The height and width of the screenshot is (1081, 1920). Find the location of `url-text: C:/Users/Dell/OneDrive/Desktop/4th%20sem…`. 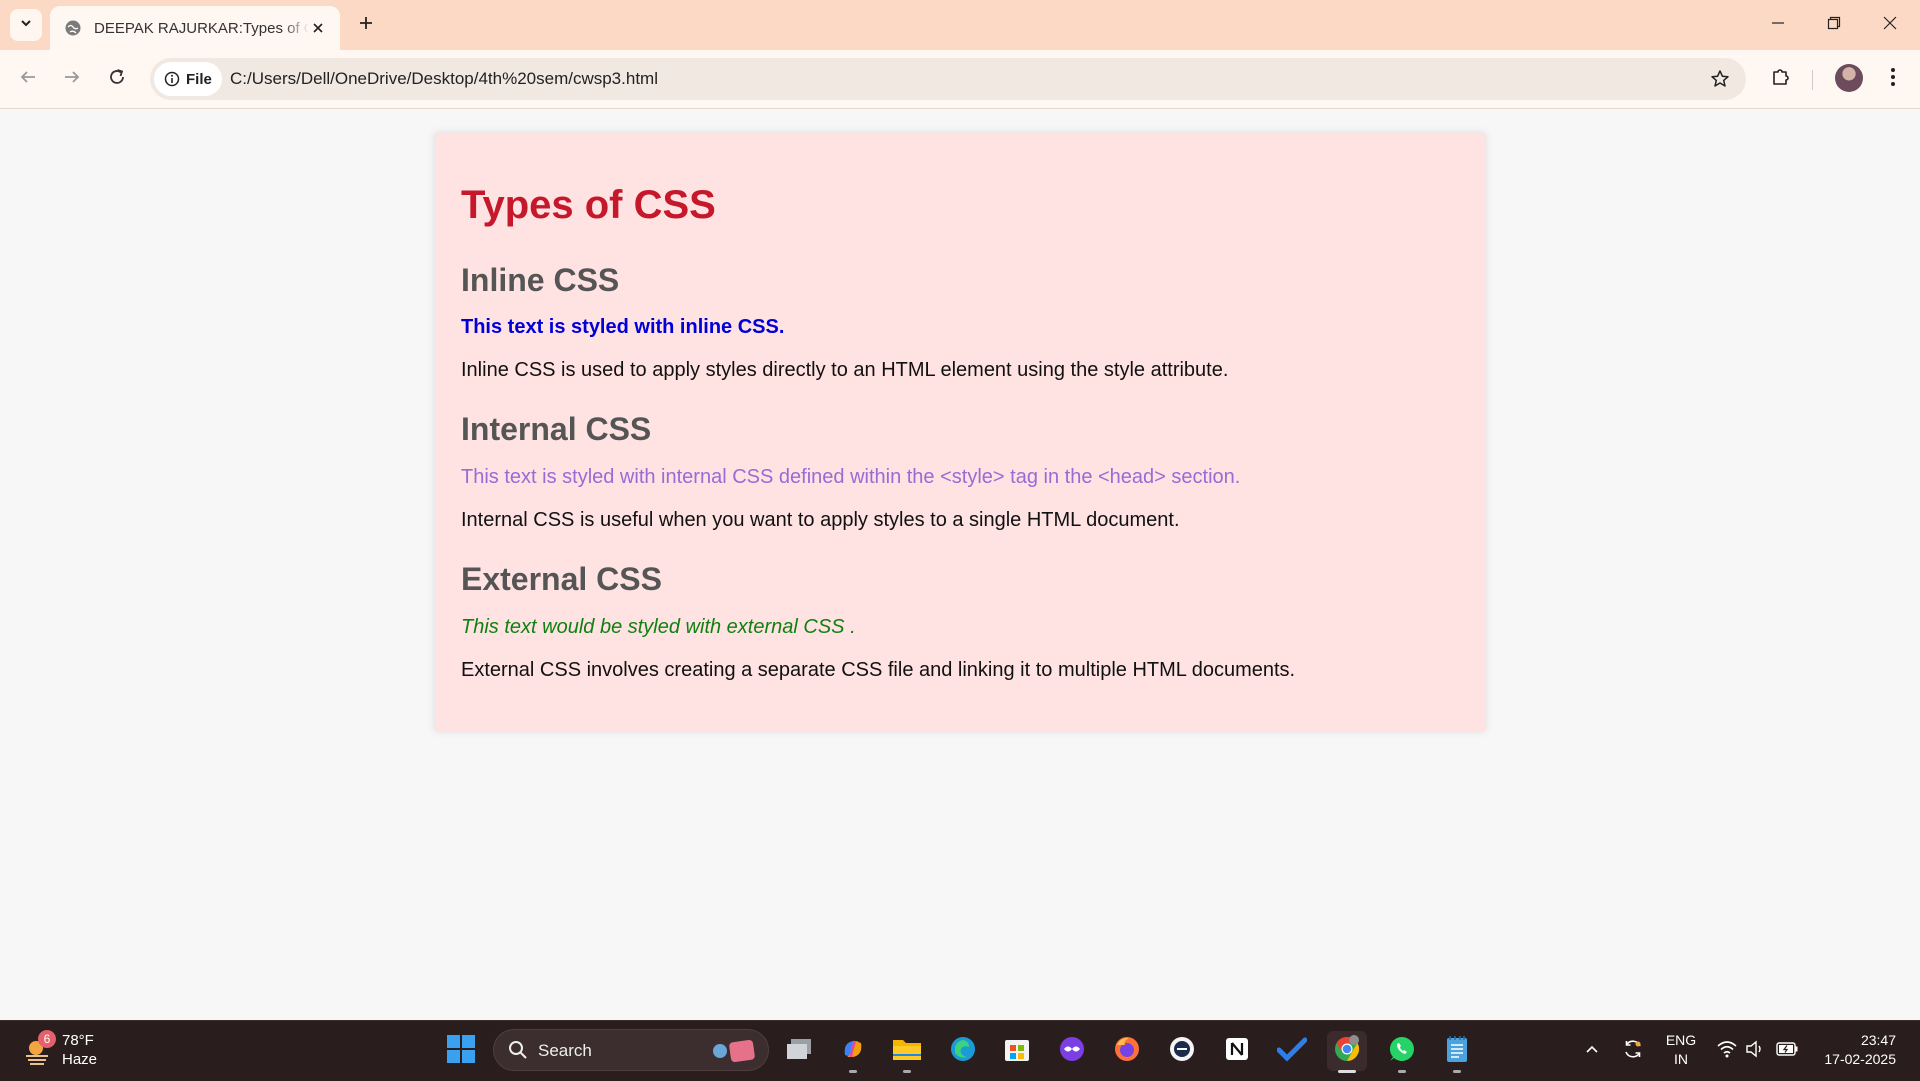

url-text: C:/Users/Dell/OneDrive/Desktop/4th%20sem… is located at coordinates (444, 79).